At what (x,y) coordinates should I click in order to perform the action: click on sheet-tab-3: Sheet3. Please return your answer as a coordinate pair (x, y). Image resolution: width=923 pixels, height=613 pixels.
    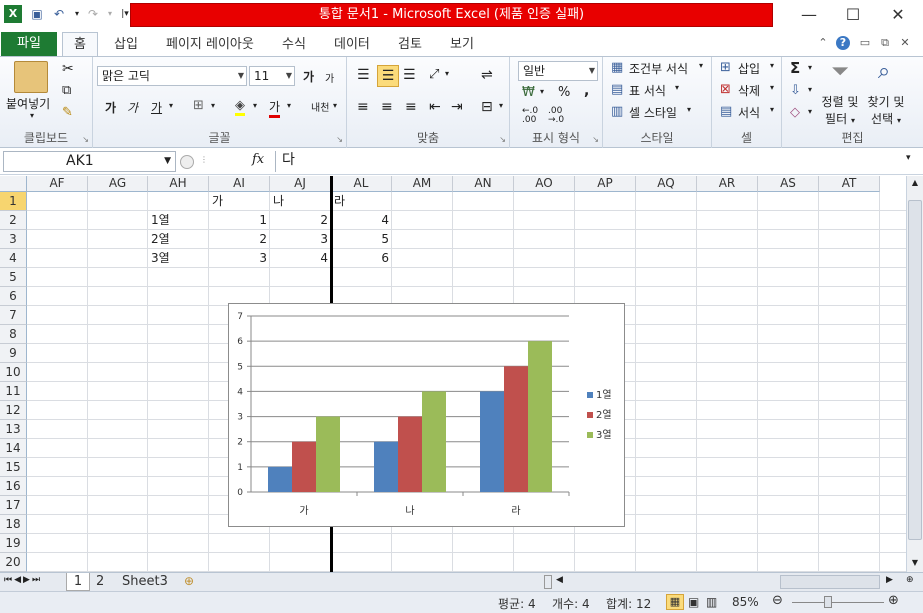
    Looking at the image, I should click on (145, 582).